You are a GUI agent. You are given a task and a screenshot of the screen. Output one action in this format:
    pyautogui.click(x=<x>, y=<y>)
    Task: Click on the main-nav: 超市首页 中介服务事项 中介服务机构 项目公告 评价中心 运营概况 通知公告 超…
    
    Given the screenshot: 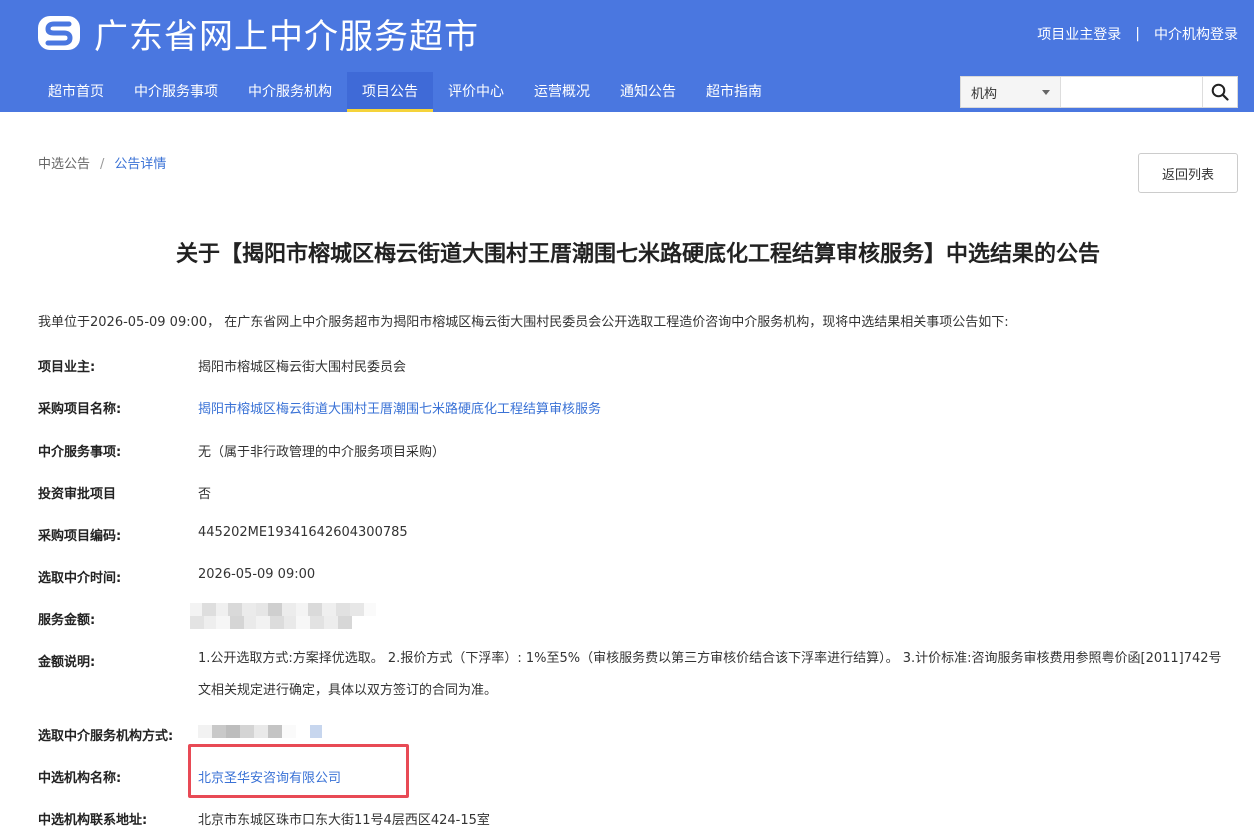 What is the action you would take?
    pyautogui.click(x=405, y=92)
    